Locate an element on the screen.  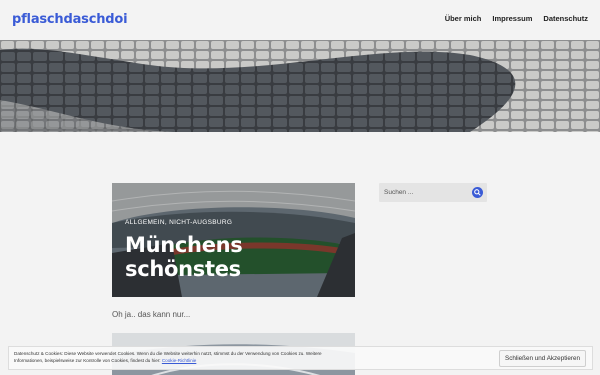
site-title: pflaschdaschdoi is located at coordinates (70, 19).